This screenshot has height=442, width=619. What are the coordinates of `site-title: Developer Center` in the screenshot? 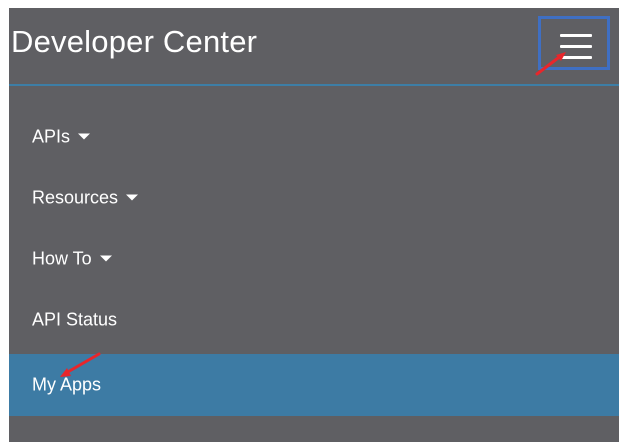 It's located at (134, 42).